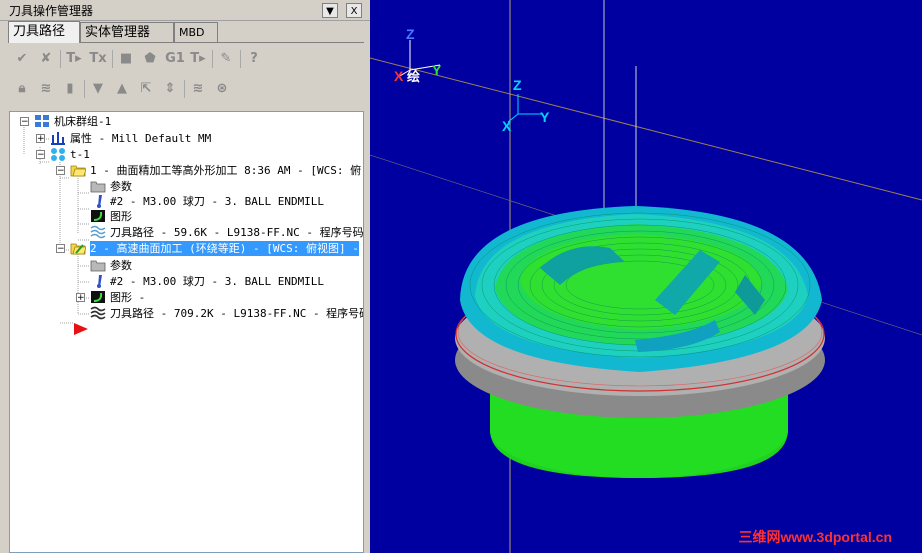 The height and width of the screenshot is (553, 922). What do you see at coordinates (236, 313) in the screenshot?
I see `tree-op2-path: 刀具路径 - 709.2K - L9138-FF.NC - 程序号码` at bounding box center [236, 313].